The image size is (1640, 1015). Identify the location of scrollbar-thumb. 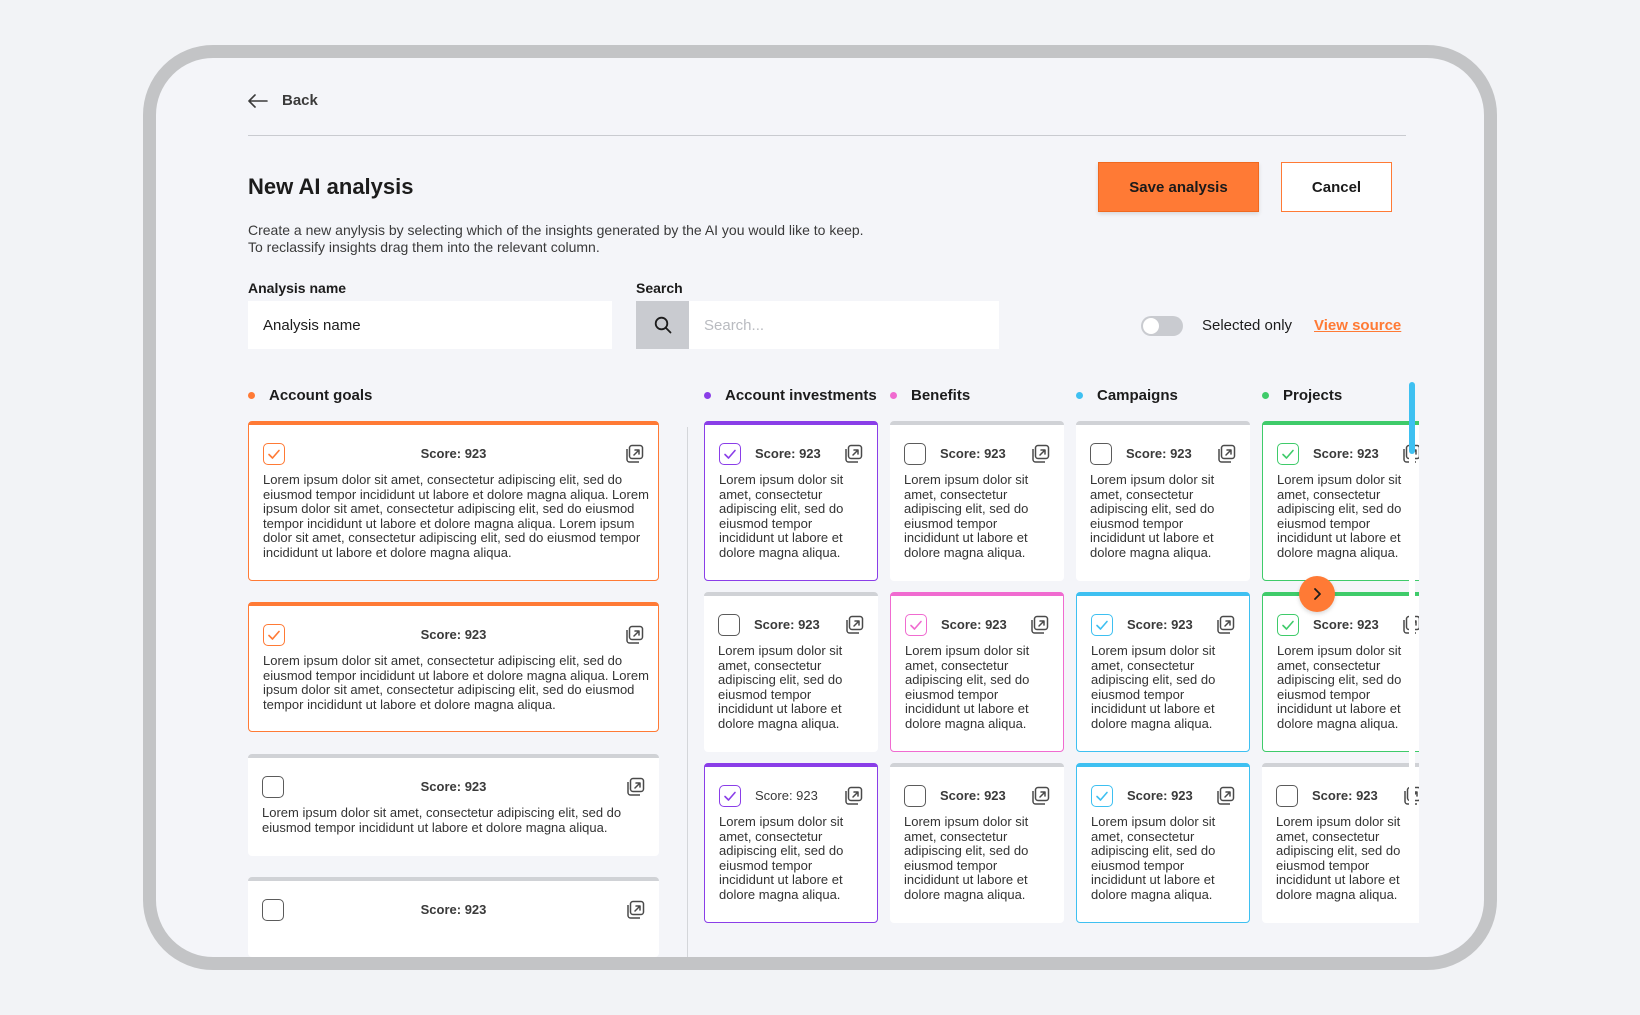
(1412, 418).